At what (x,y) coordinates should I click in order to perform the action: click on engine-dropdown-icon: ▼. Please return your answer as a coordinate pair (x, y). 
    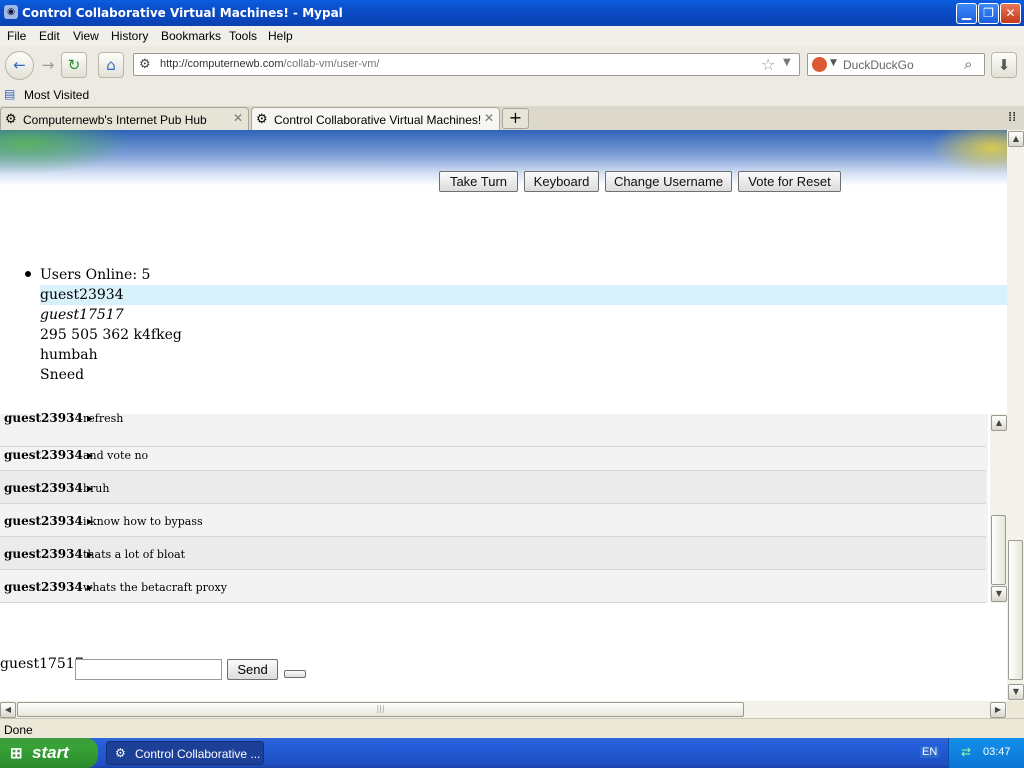
    Looking at the image, I should click on (833, 63).